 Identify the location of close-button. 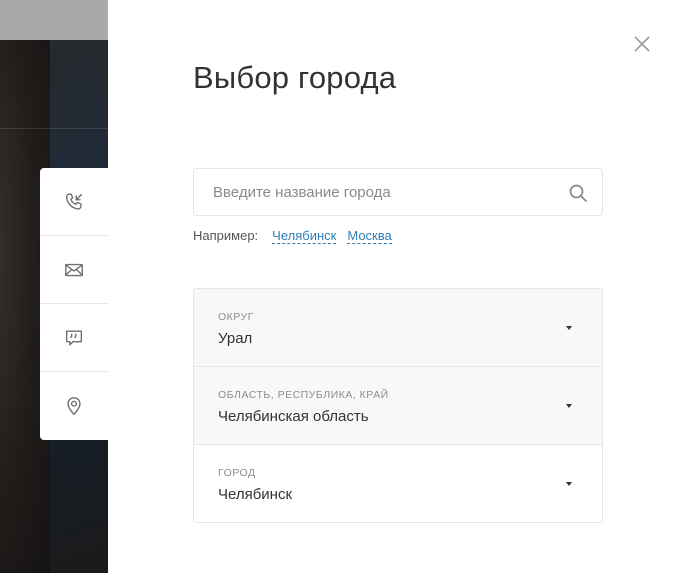
(642, 44).